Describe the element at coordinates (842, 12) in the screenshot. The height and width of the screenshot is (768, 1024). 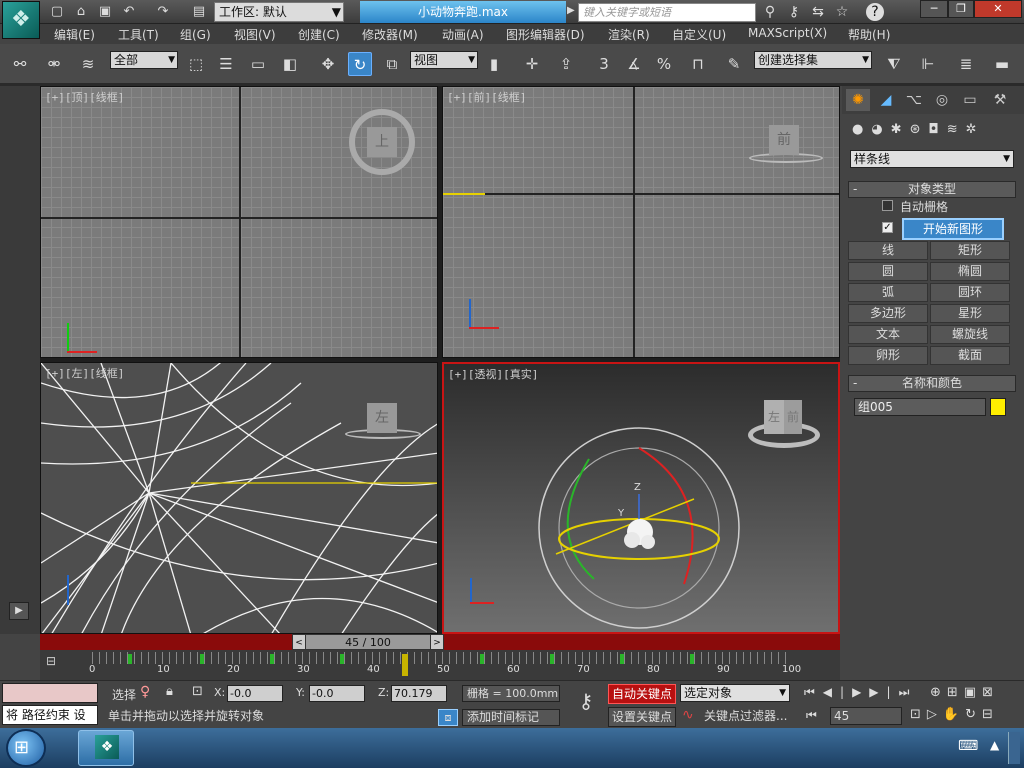
I see `star-icon: ☆` at that location.